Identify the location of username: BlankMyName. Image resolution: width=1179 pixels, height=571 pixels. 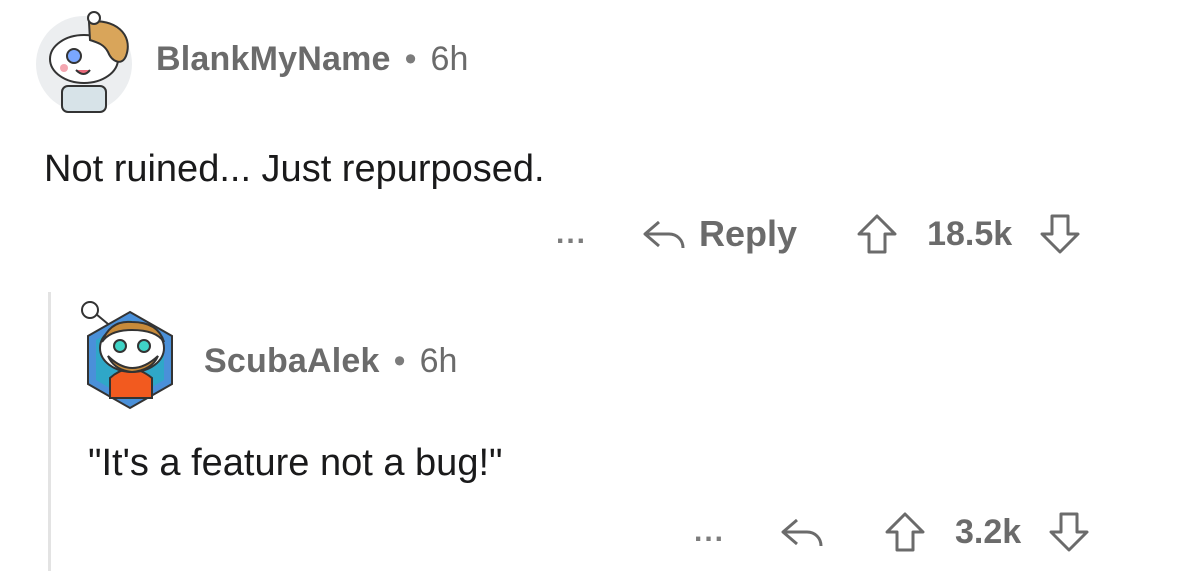
(273, 59).